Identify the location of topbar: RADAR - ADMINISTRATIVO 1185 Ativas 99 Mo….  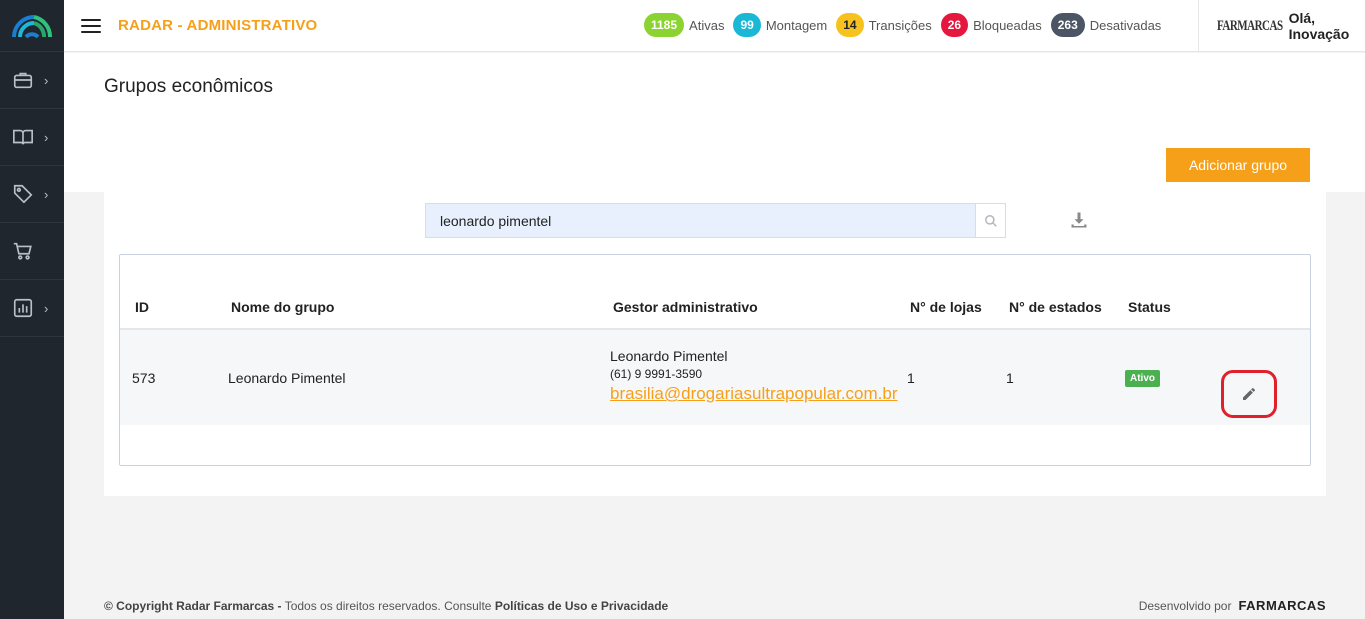
(714, 26).